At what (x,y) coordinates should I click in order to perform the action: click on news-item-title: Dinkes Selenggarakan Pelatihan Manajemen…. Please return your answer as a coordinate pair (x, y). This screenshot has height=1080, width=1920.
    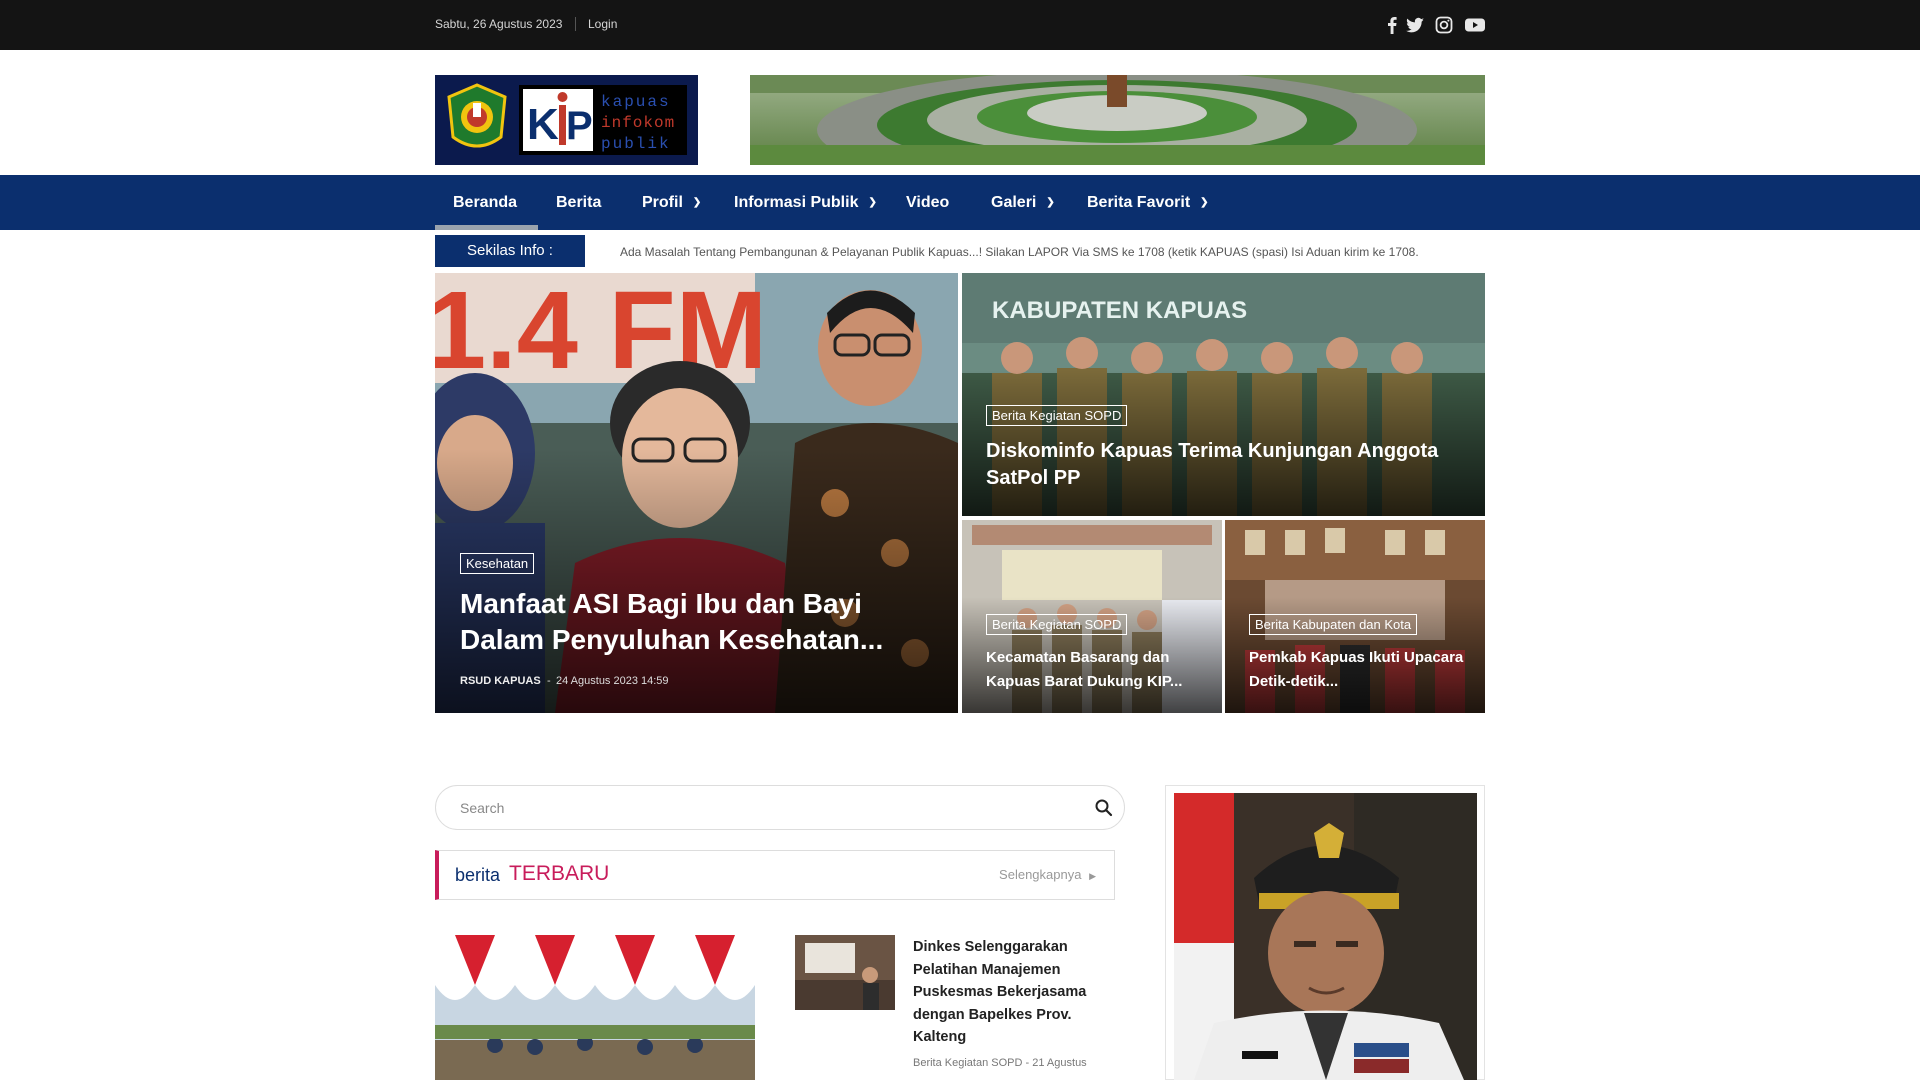
    Looking at the image, I should click on (1003, 992).